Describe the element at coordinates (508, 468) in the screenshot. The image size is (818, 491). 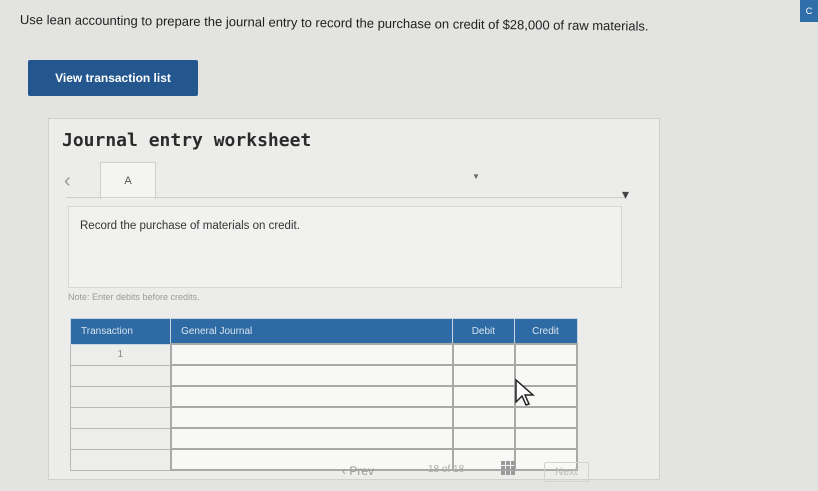
I see `grid-icon` at that location.